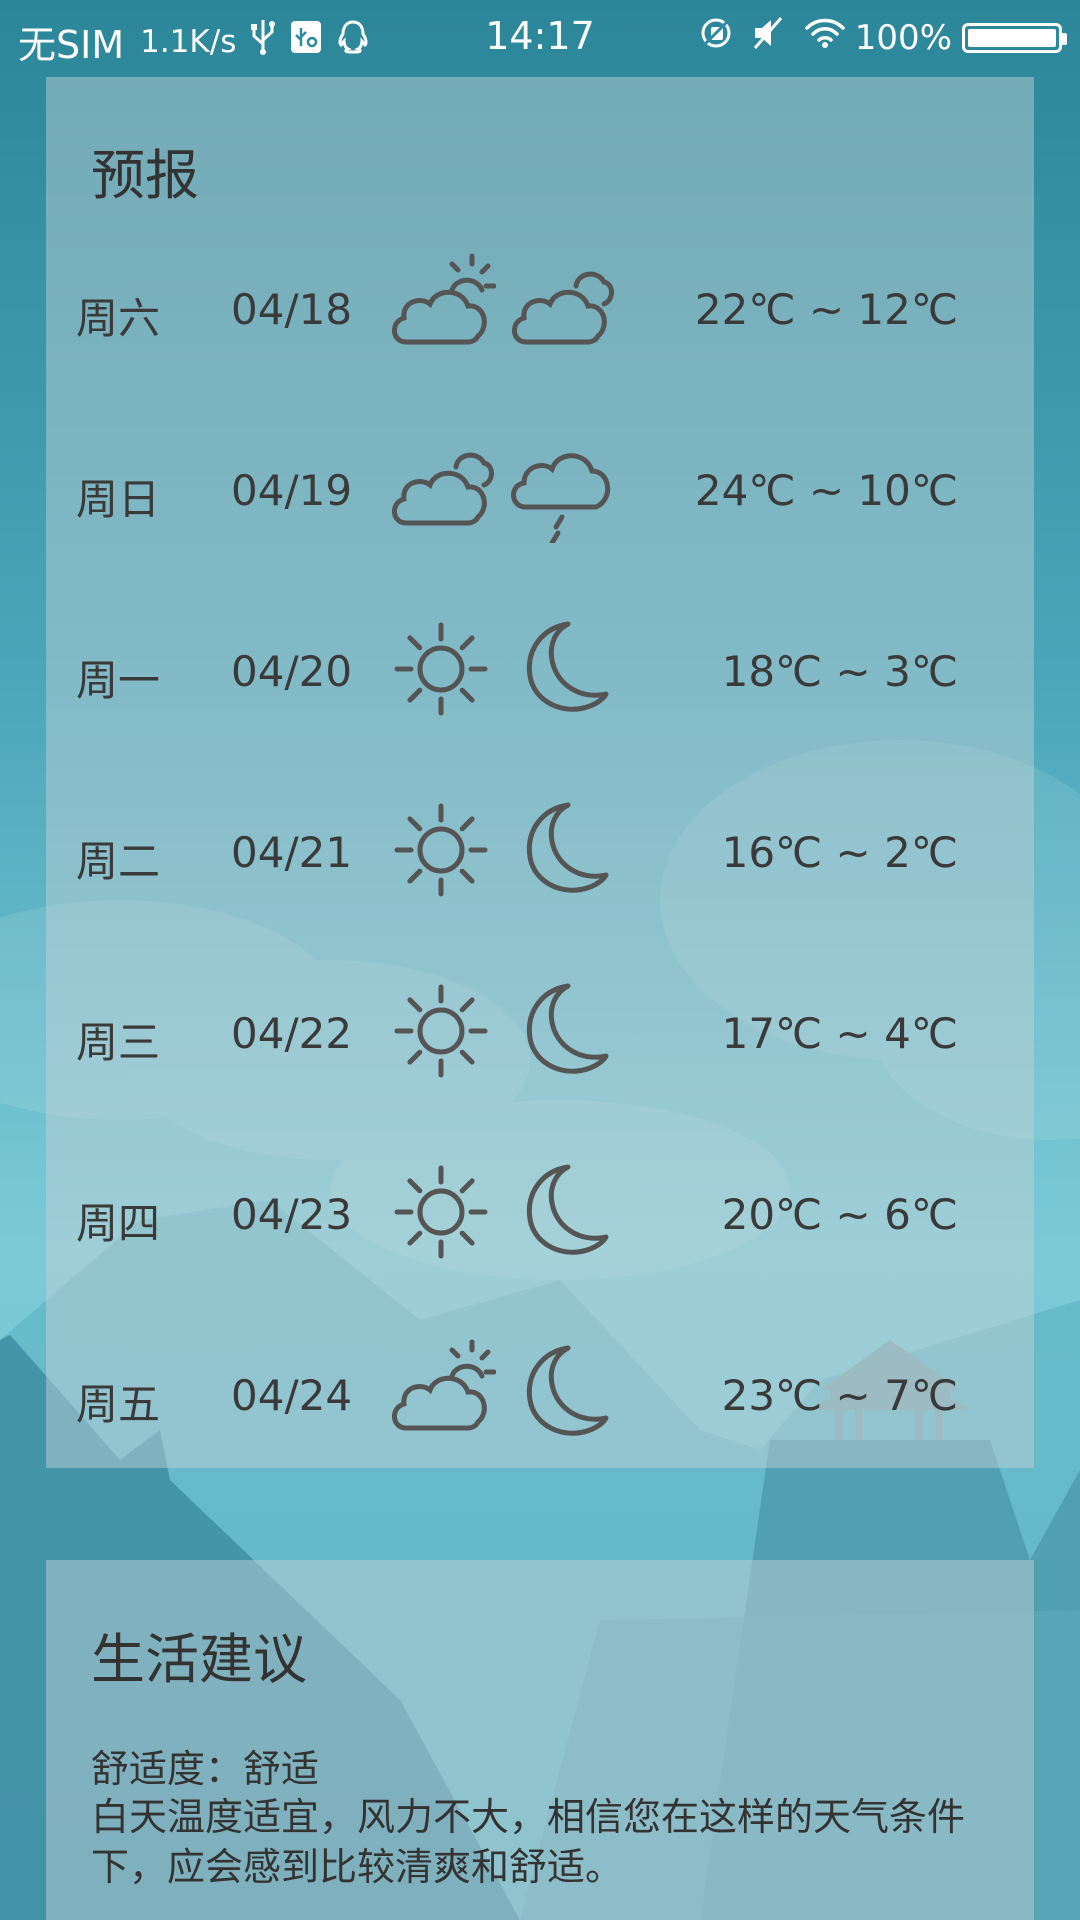 This screenshot has height=1920, width=1080. Describe the element at coordinates (118, 499) in the screenshot. I see `forecast-day: 周日` at that location.